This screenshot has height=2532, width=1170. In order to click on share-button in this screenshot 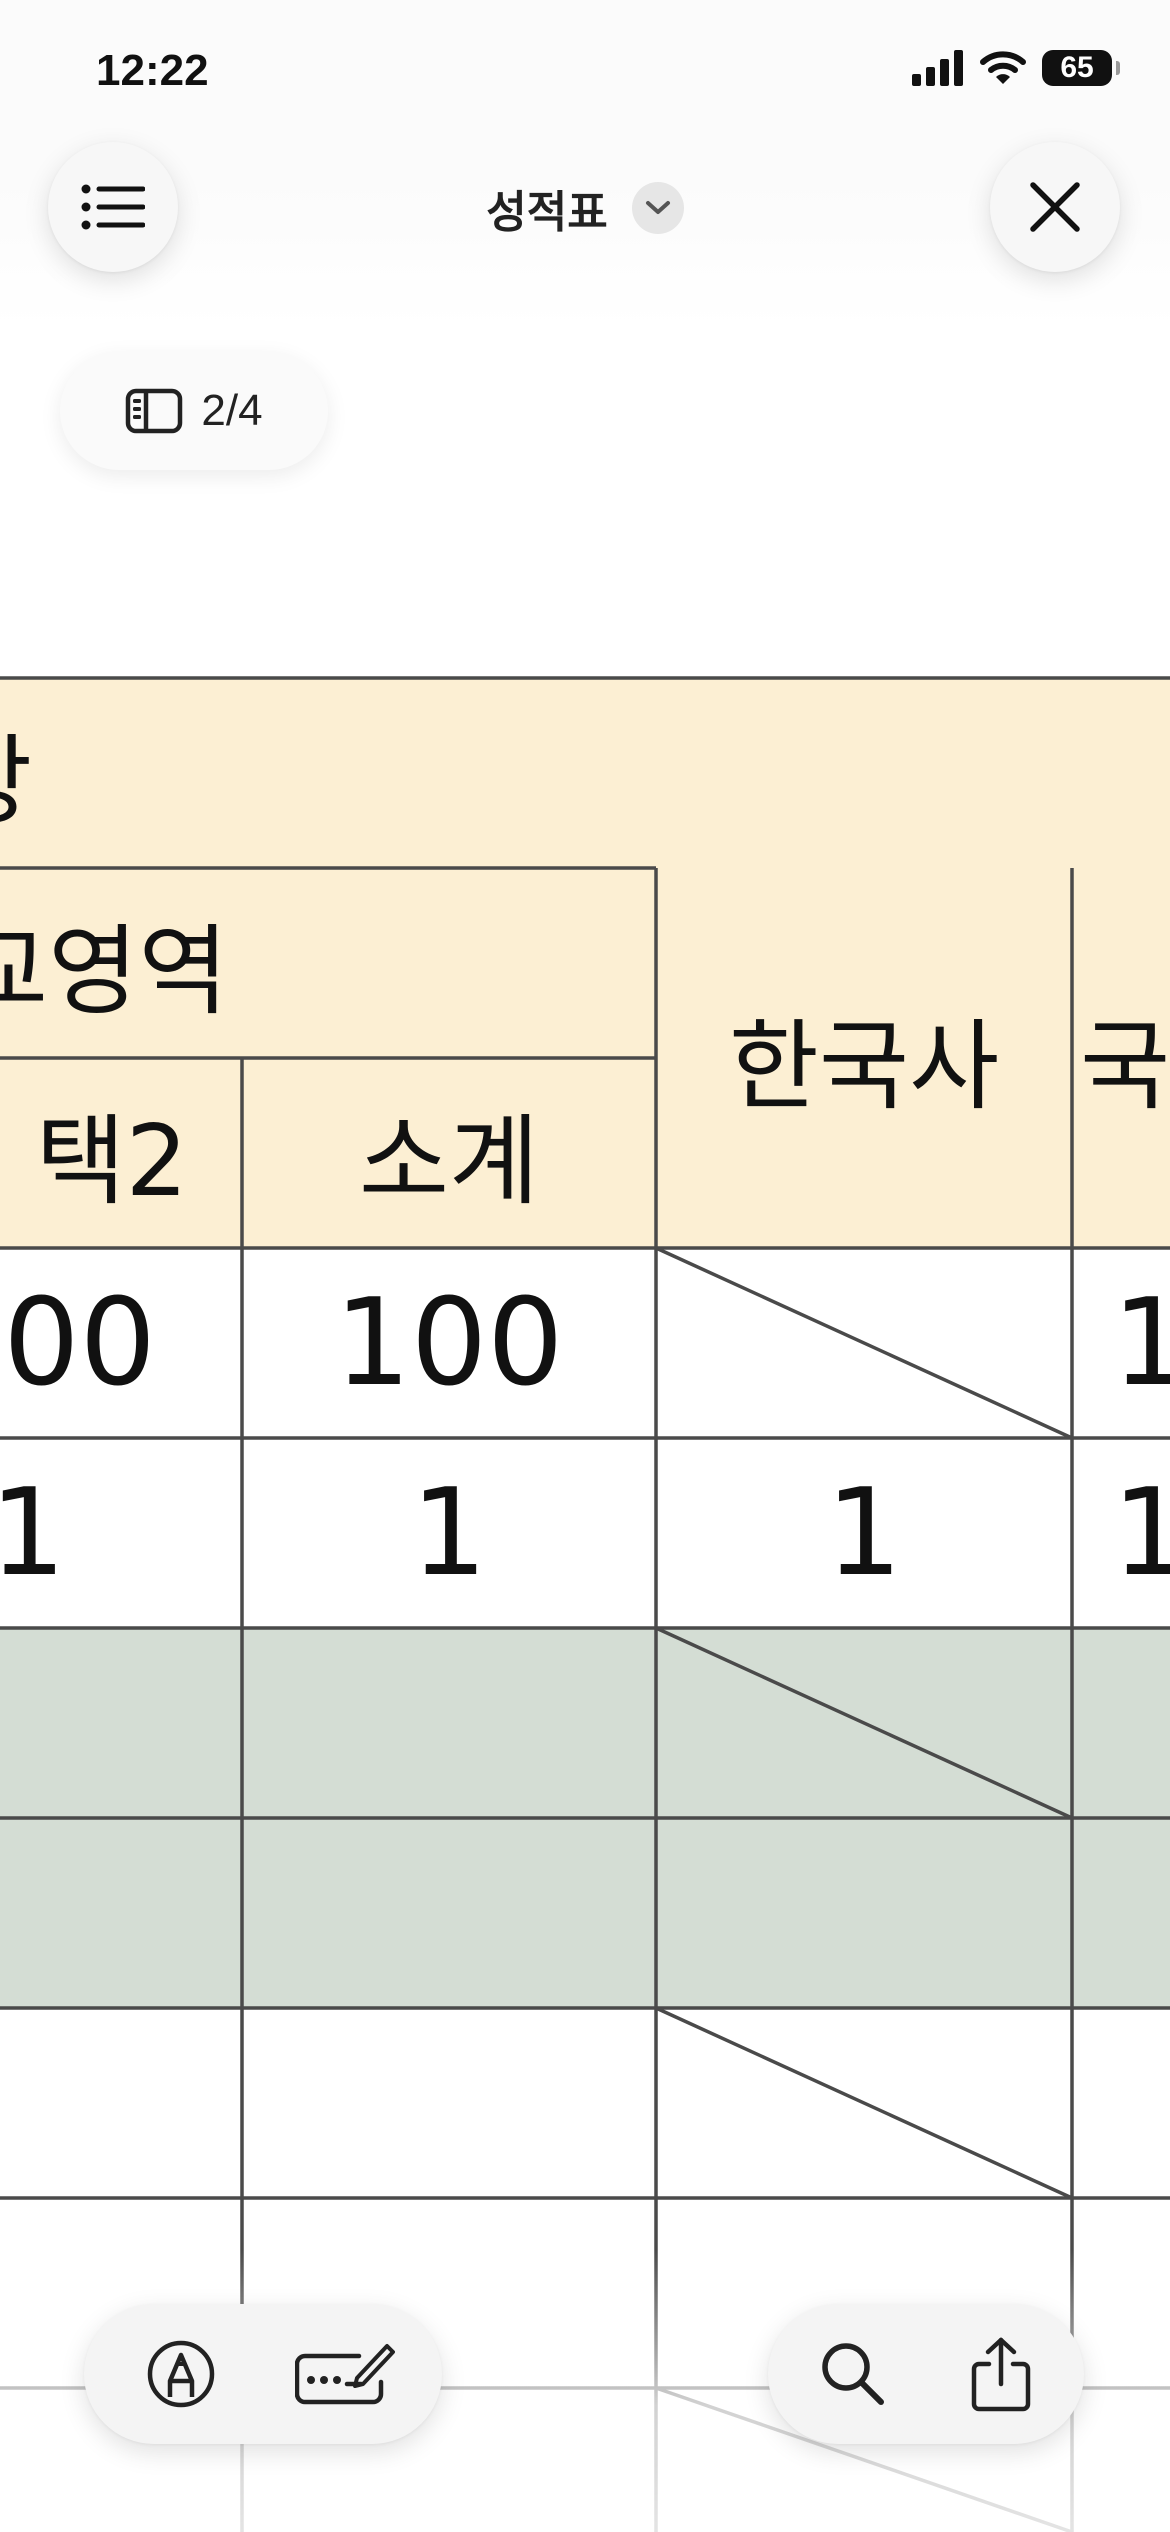, I will do `click(1001, 2374)`.